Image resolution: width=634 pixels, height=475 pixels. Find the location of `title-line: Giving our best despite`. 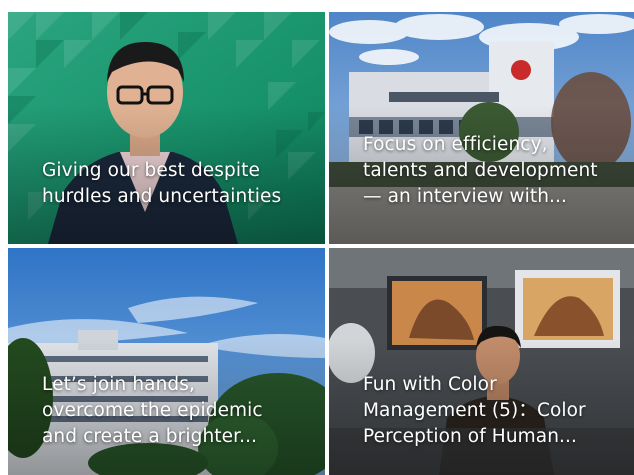

title-line: Giving our best despite is located at coordinates (151, 170).